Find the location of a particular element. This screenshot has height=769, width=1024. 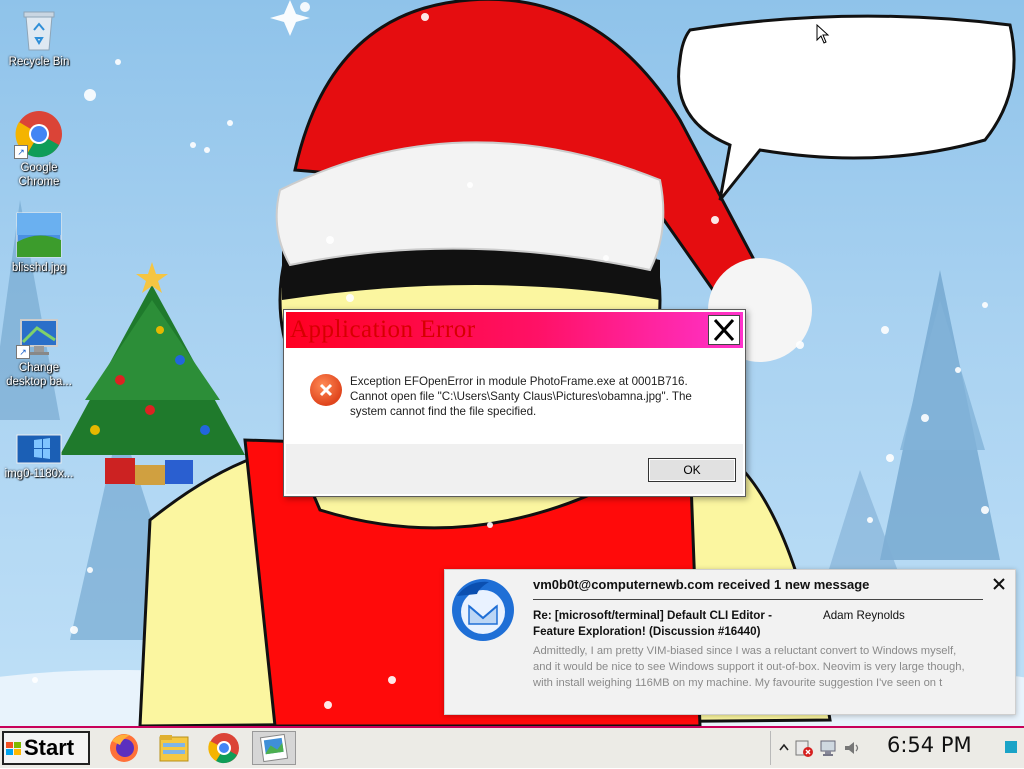

dialog-titlebar: Application Error is located at coordinates (514, 330).